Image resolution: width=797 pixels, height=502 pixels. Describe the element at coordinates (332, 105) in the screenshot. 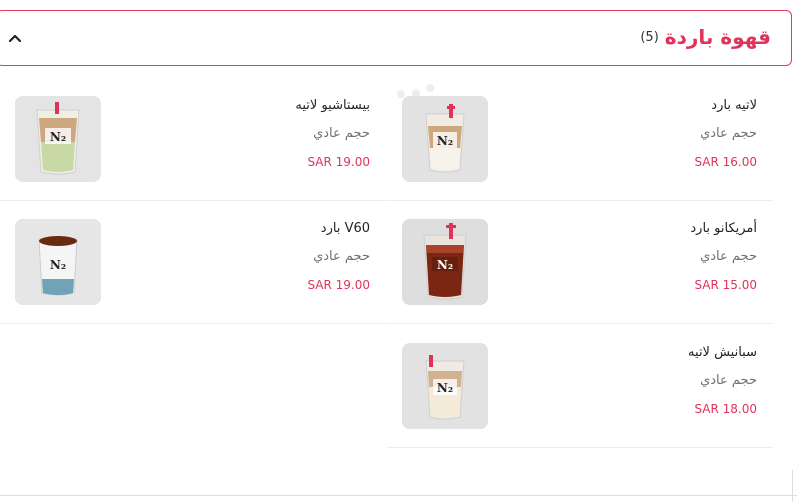

I see `item-name: بيستاشيو لاتيه` at that location.